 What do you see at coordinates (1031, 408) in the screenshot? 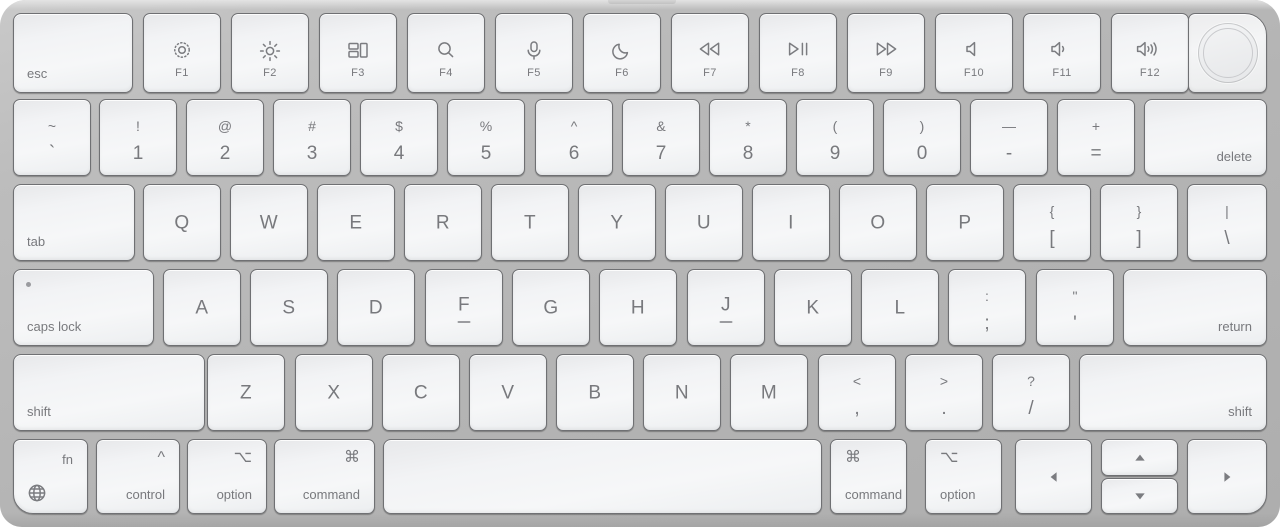
I see `key-slash-lower: /` at bounding box center [1031, 408].